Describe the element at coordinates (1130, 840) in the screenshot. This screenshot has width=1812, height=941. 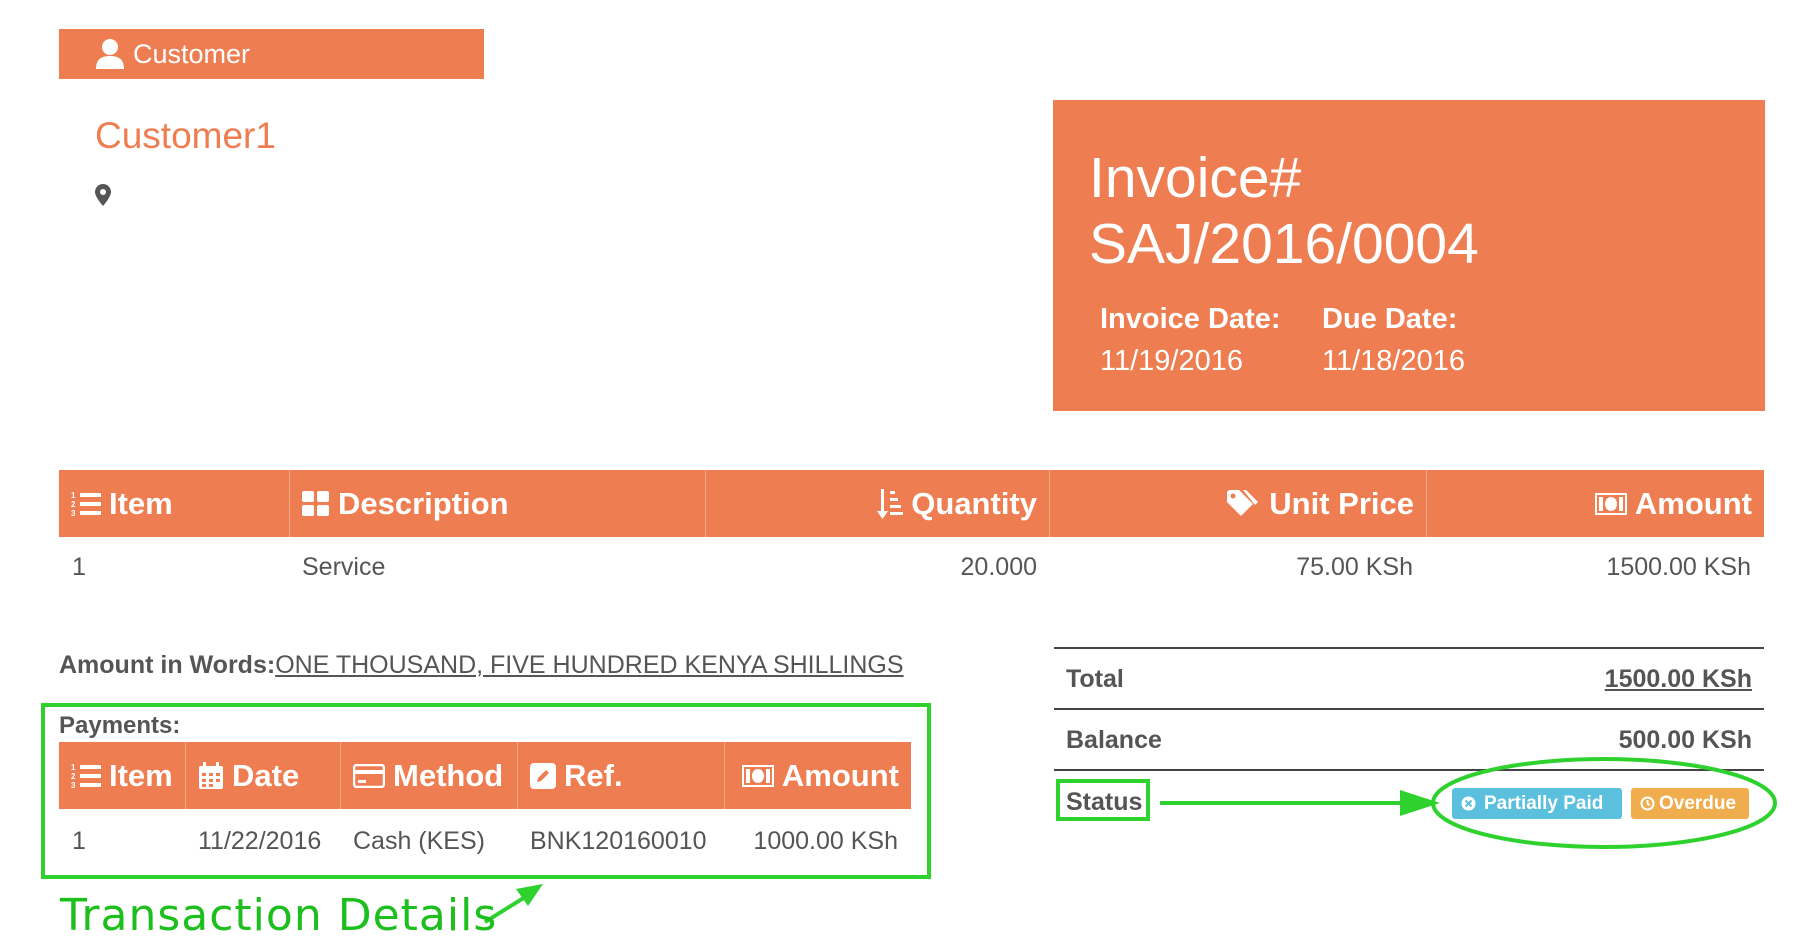
I see `annotation-overlay` at that location.